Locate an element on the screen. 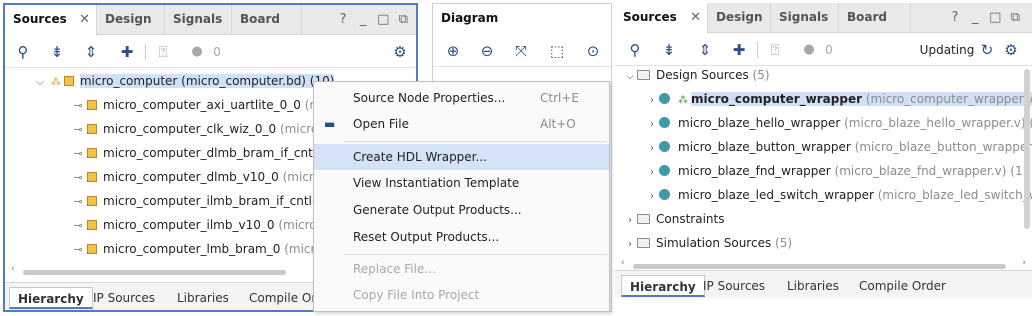  folder-icon is located at coordinates (643, 75).